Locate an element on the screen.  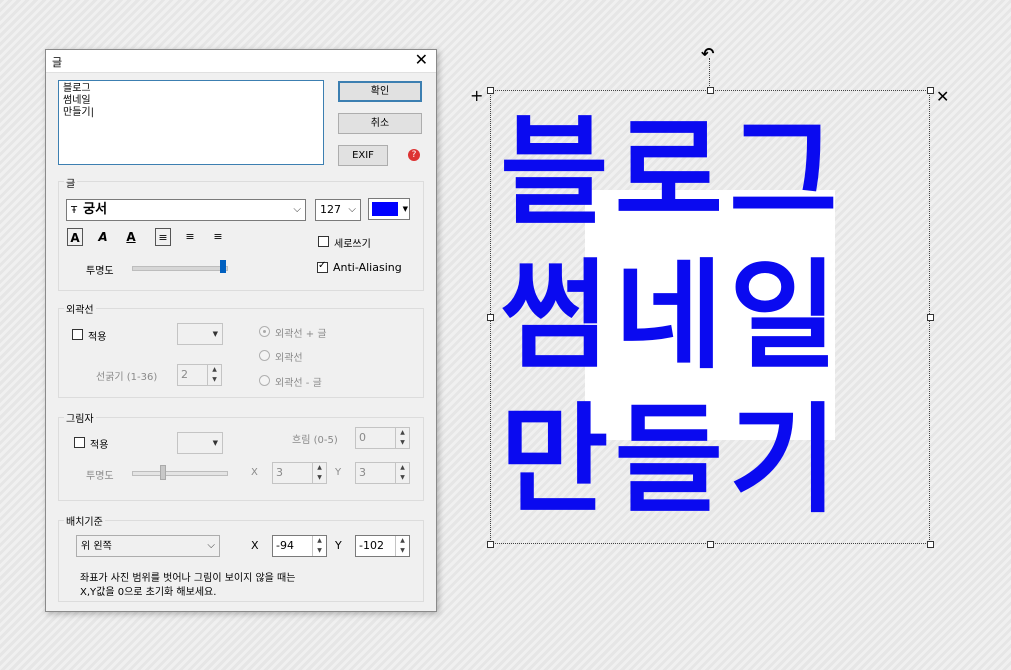
move-icon: + is located at coordinates (476, 95).